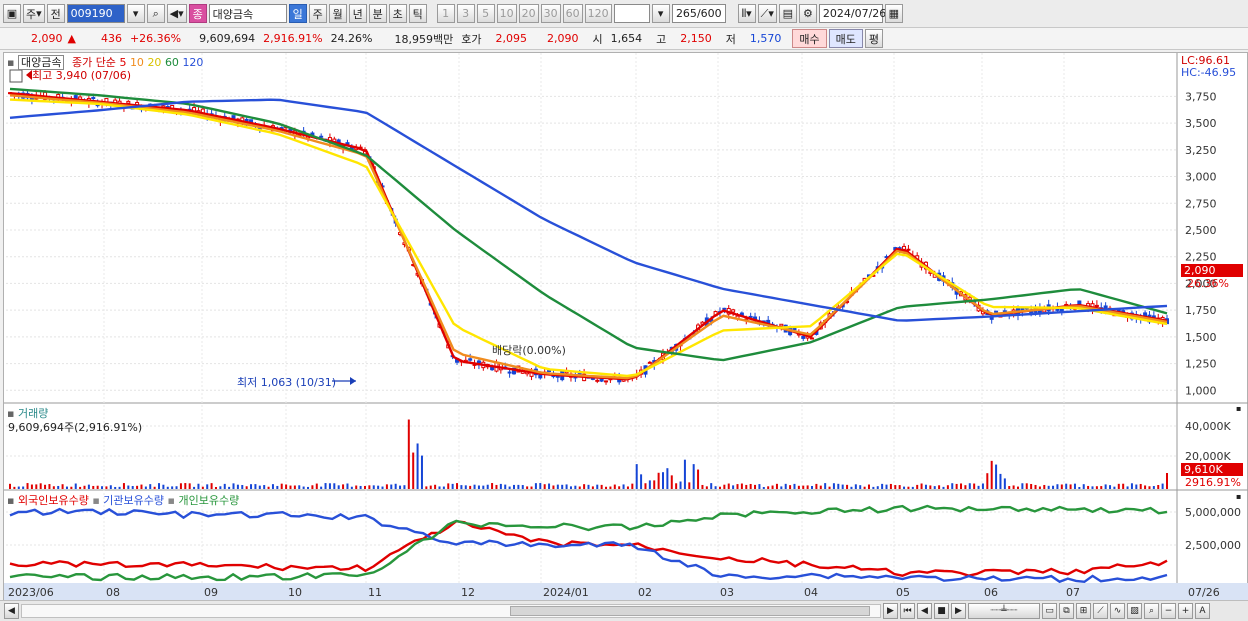 The width and height of the screenshot is (1248, 621). What do you see at coordinates (924, 611) in the screenshot?
I see `prev-page-icon: ◀` at bounding box center [924, 611].